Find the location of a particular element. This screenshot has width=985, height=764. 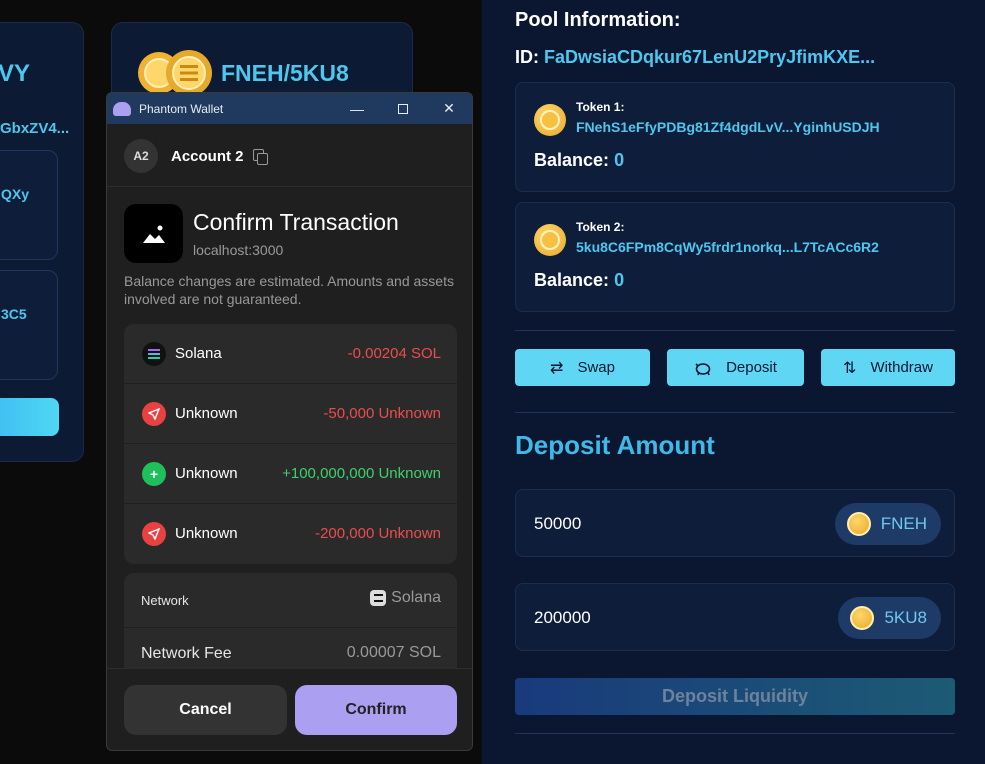

deposit-heading: Deposit Amount is located at coordinates (615, 445).